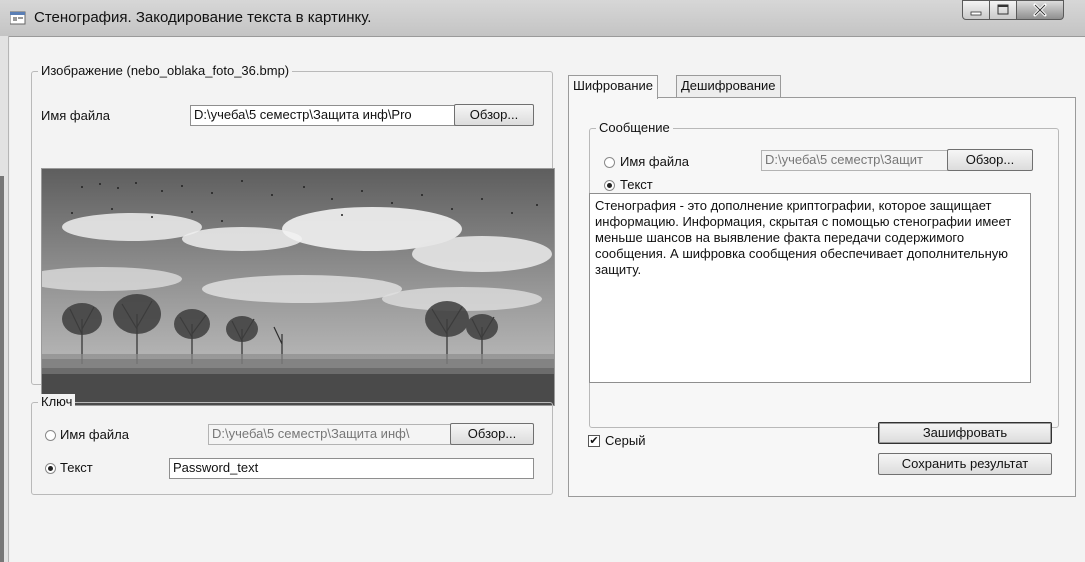  I want to click on key-file-label: Имя файла, so click(94, 435).